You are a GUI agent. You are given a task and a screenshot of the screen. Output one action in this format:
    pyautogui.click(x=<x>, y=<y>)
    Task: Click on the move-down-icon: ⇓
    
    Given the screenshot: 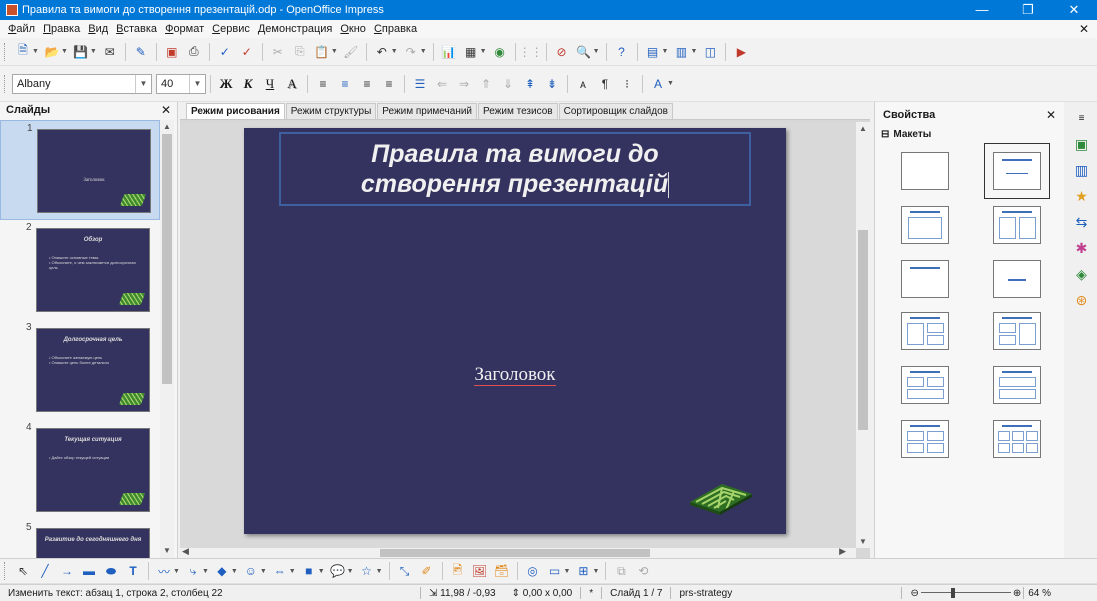 What is the action you would take?
    pyautogui.click(x=508, y=84)
    